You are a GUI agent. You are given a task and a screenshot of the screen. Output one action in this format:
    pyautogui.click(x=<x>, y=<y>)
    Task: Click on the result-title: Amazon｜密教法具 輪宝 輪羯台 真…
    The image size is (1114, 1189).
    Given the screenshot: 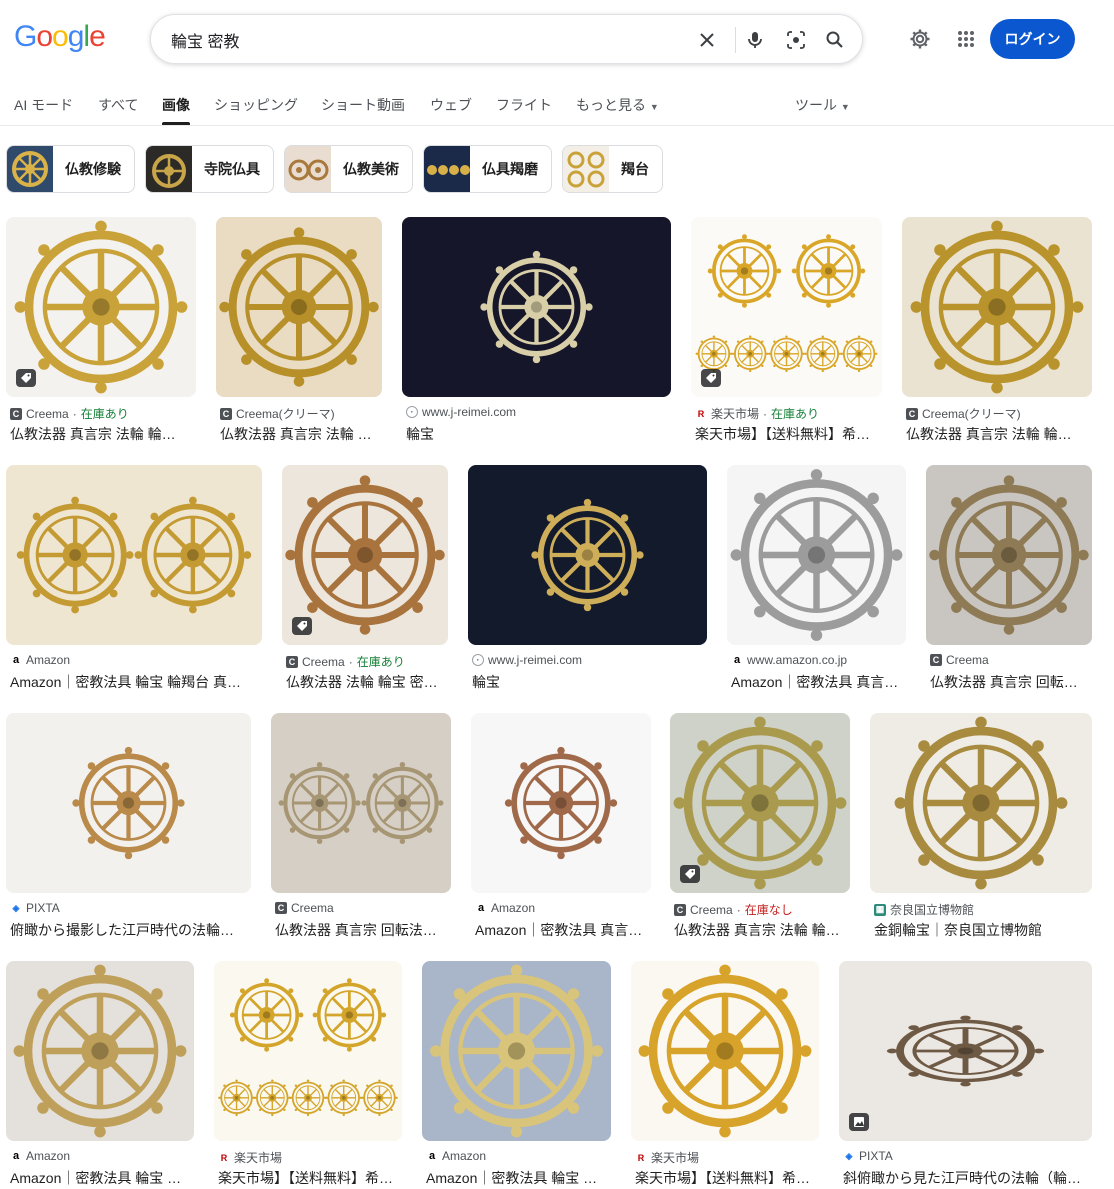 What is the action you would take?
    pyautogui.click(x=134, y=682)
    